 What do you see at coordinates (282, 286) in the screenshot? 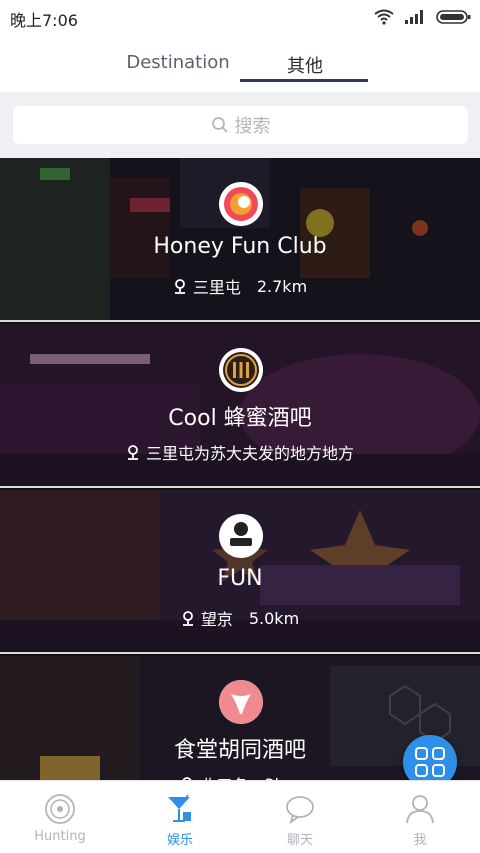
I see `venue-distance: 2.7km` at bounding box center [282, 286].